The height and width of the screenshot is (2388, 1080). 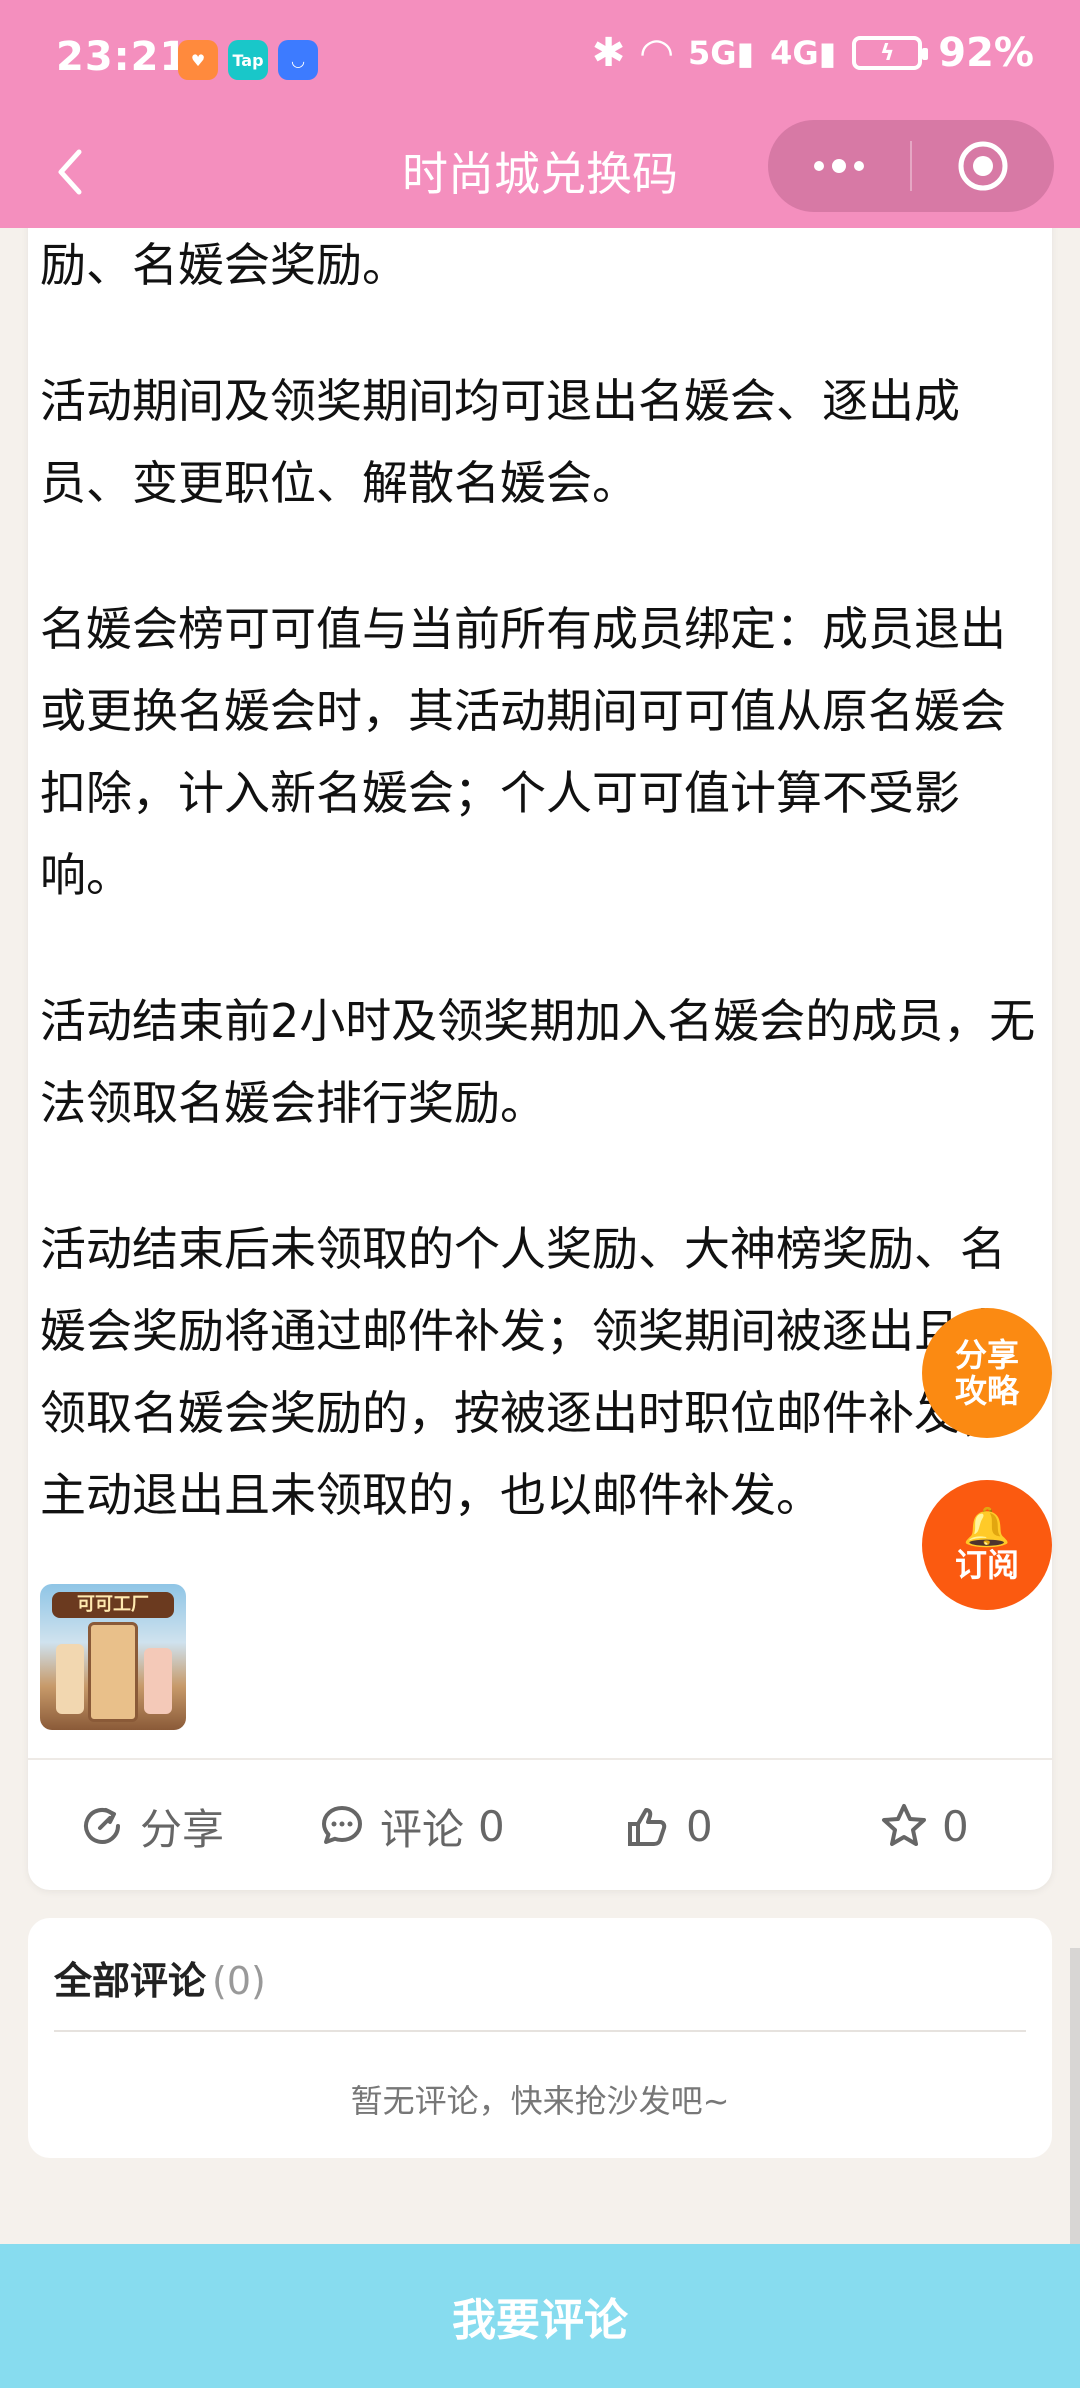 What do you see at coordinates (130, 1981) in the screenshot?
I see `comments-title: 全部评论` at bounding box center [130, 1981].